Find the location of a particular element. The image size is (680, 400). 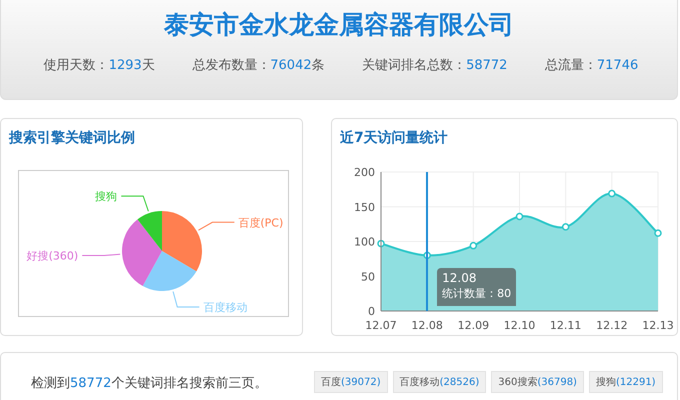

slice-label: 百度(PC) is located at coordinates (261, 223).